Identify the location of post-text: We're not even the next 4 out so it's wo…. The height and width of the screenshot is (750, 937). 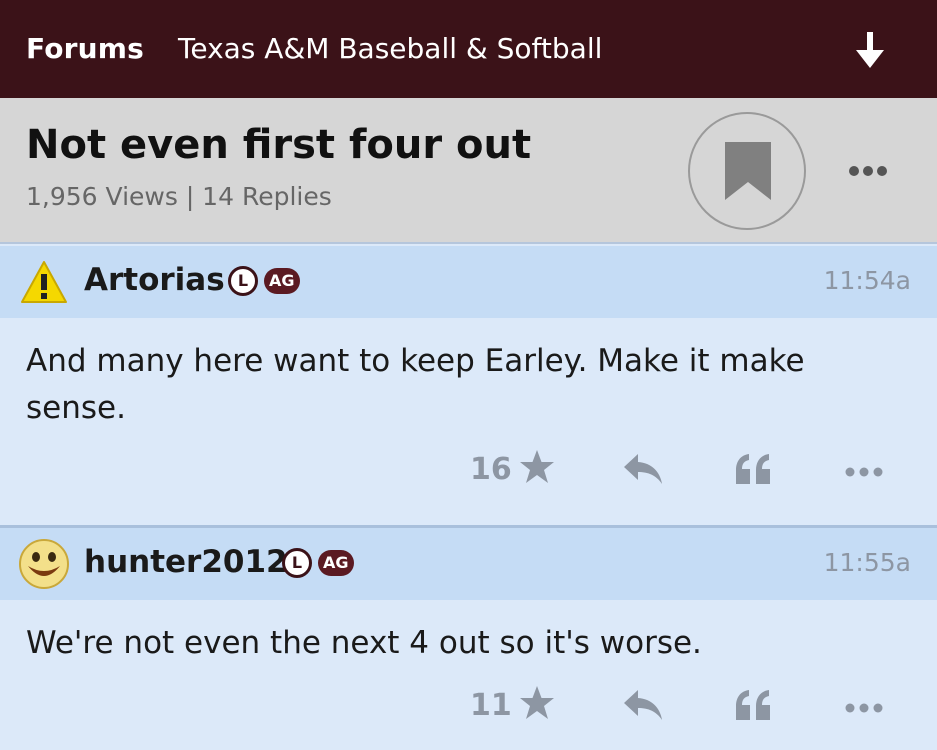
(364, 643).